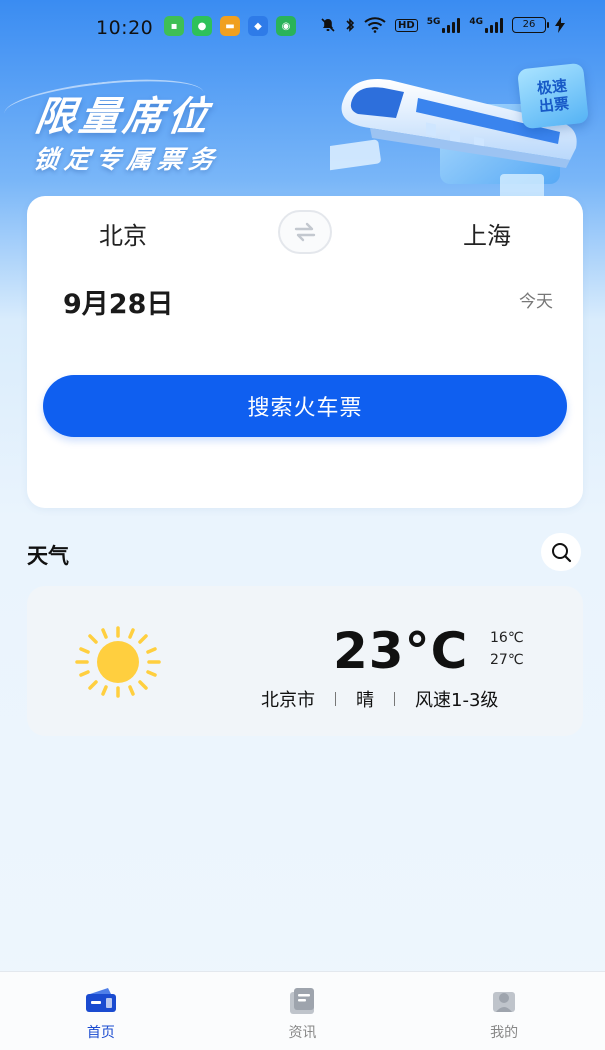  What do you see at coordinates (504, 1033) in the screenshot?
I see `tab-profile-label: 我的` at bounding box center [504, 1033].